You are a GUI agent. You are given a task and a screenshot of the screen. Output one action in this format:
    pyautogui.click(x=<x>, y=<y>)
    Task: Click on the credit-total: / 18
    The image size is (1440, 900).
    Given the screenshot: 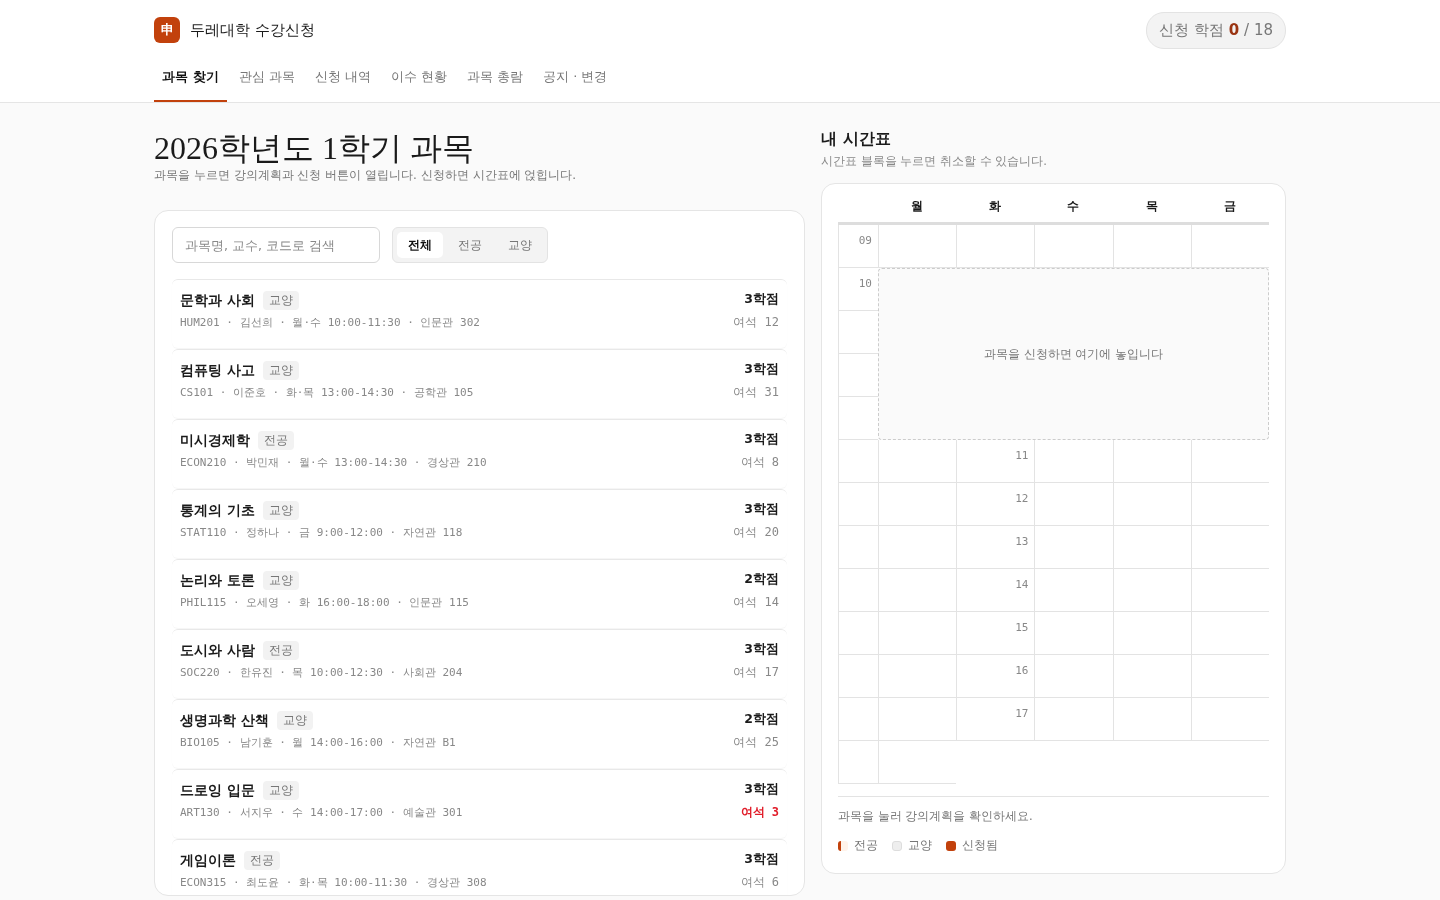 What is the action you would take?
    pyautogui.click(x=1258, y=29)
    